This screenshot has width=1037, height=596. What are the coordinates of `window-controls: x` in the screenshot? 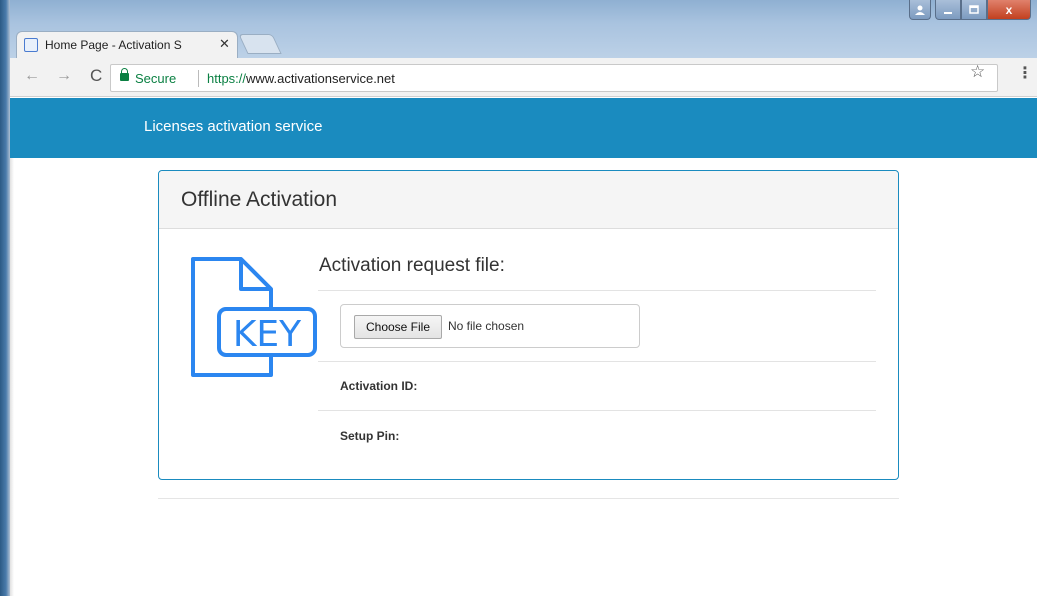 It's located at (970, 10).